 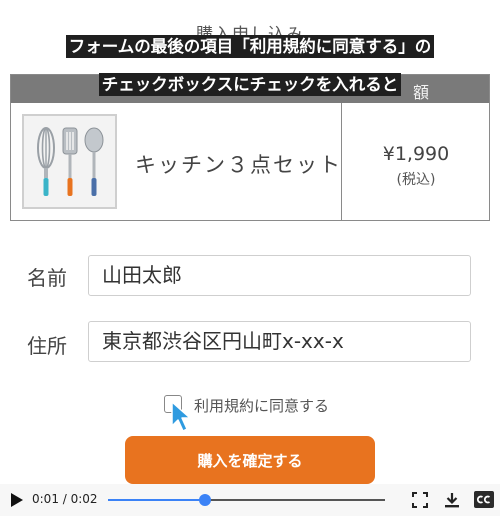 What do you see at coordinates (484, 499) in the screenshot?
I see `closed-captions-icon` at bounding box center [484, 499].